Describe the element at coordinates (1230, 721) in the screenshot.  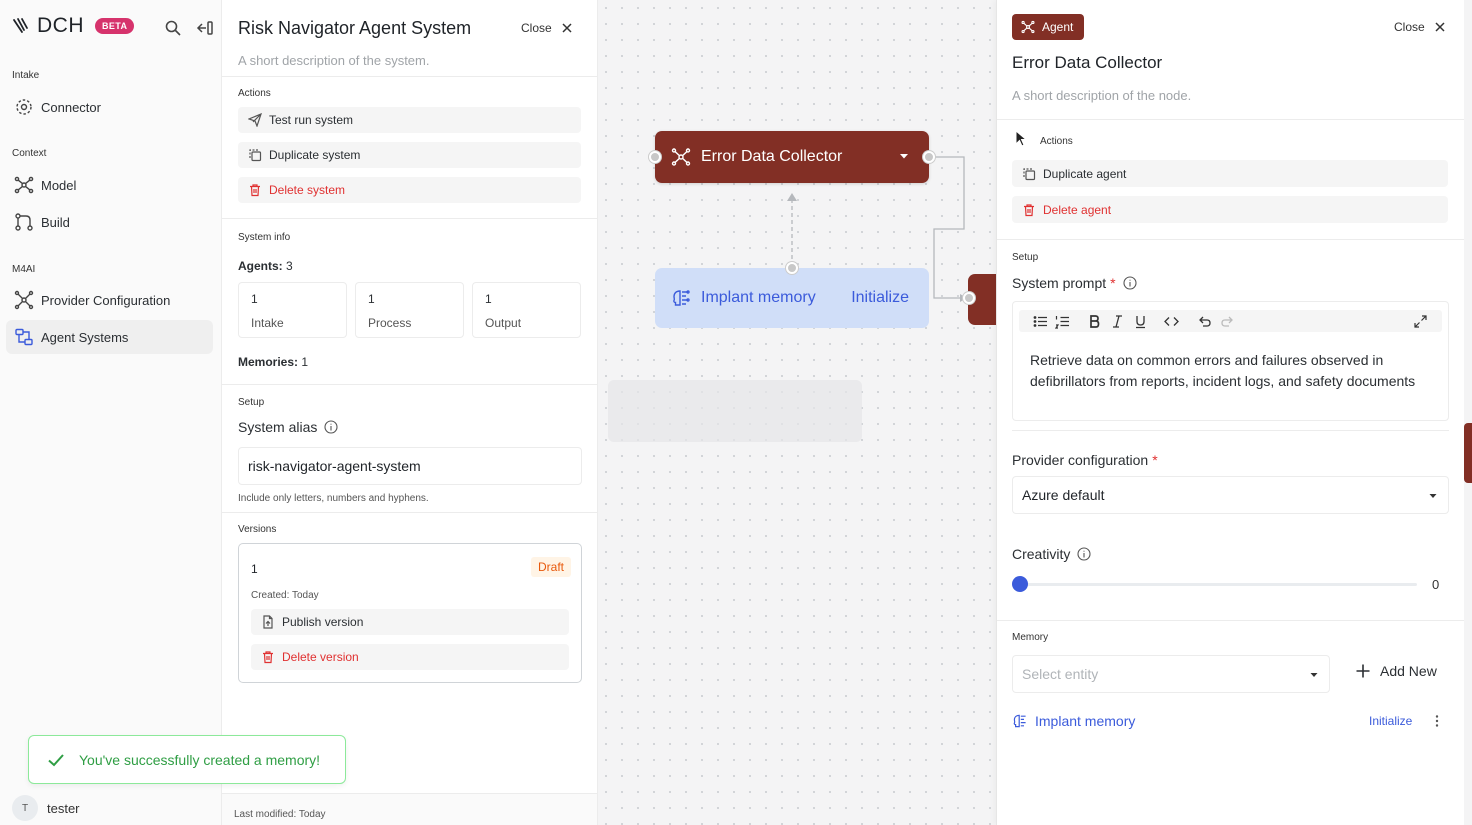
I see `memory-list-item: Implant memory Initialize` at that location.